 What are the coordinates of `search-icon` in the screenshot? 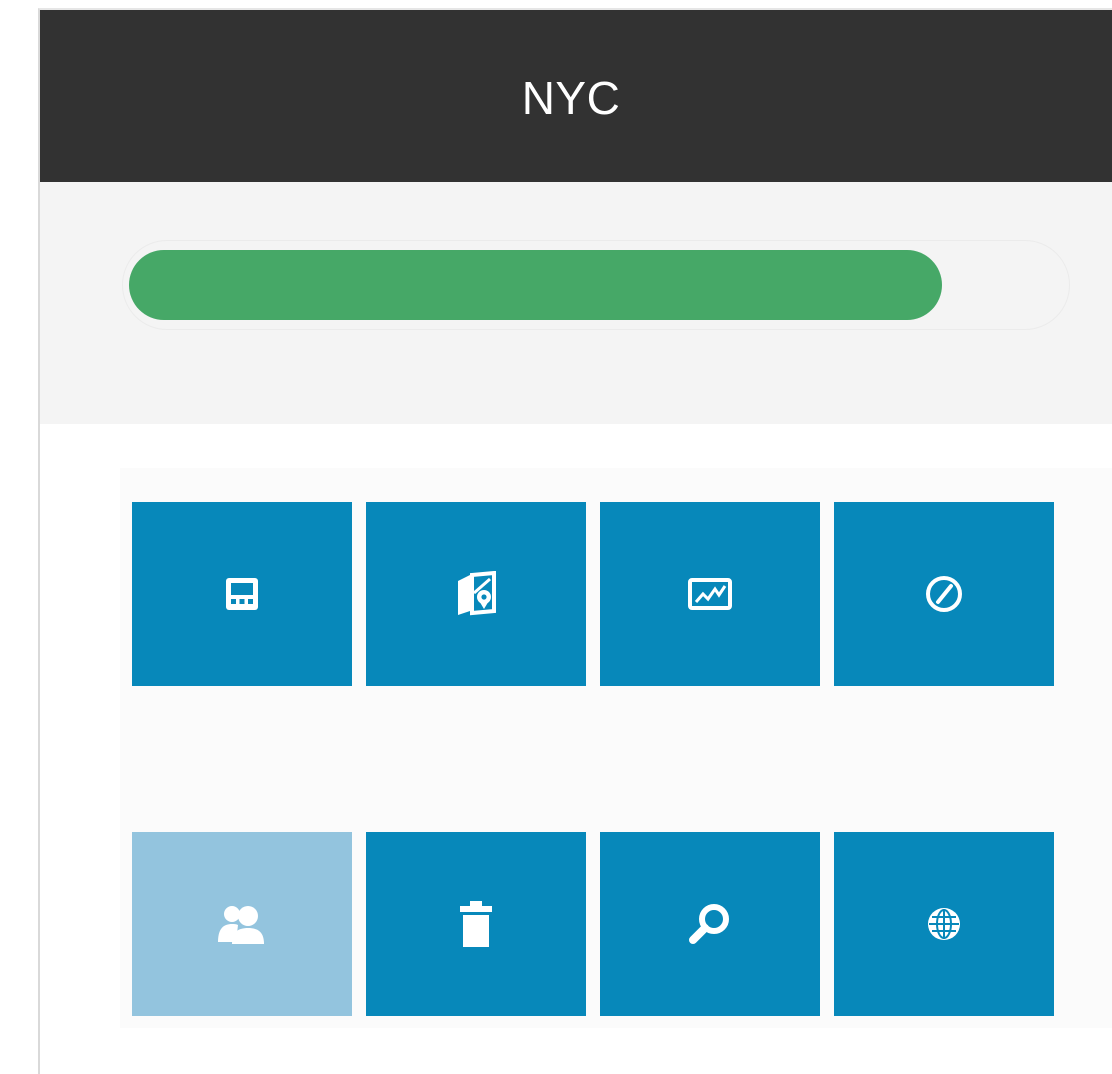 It's located at (709, 924).